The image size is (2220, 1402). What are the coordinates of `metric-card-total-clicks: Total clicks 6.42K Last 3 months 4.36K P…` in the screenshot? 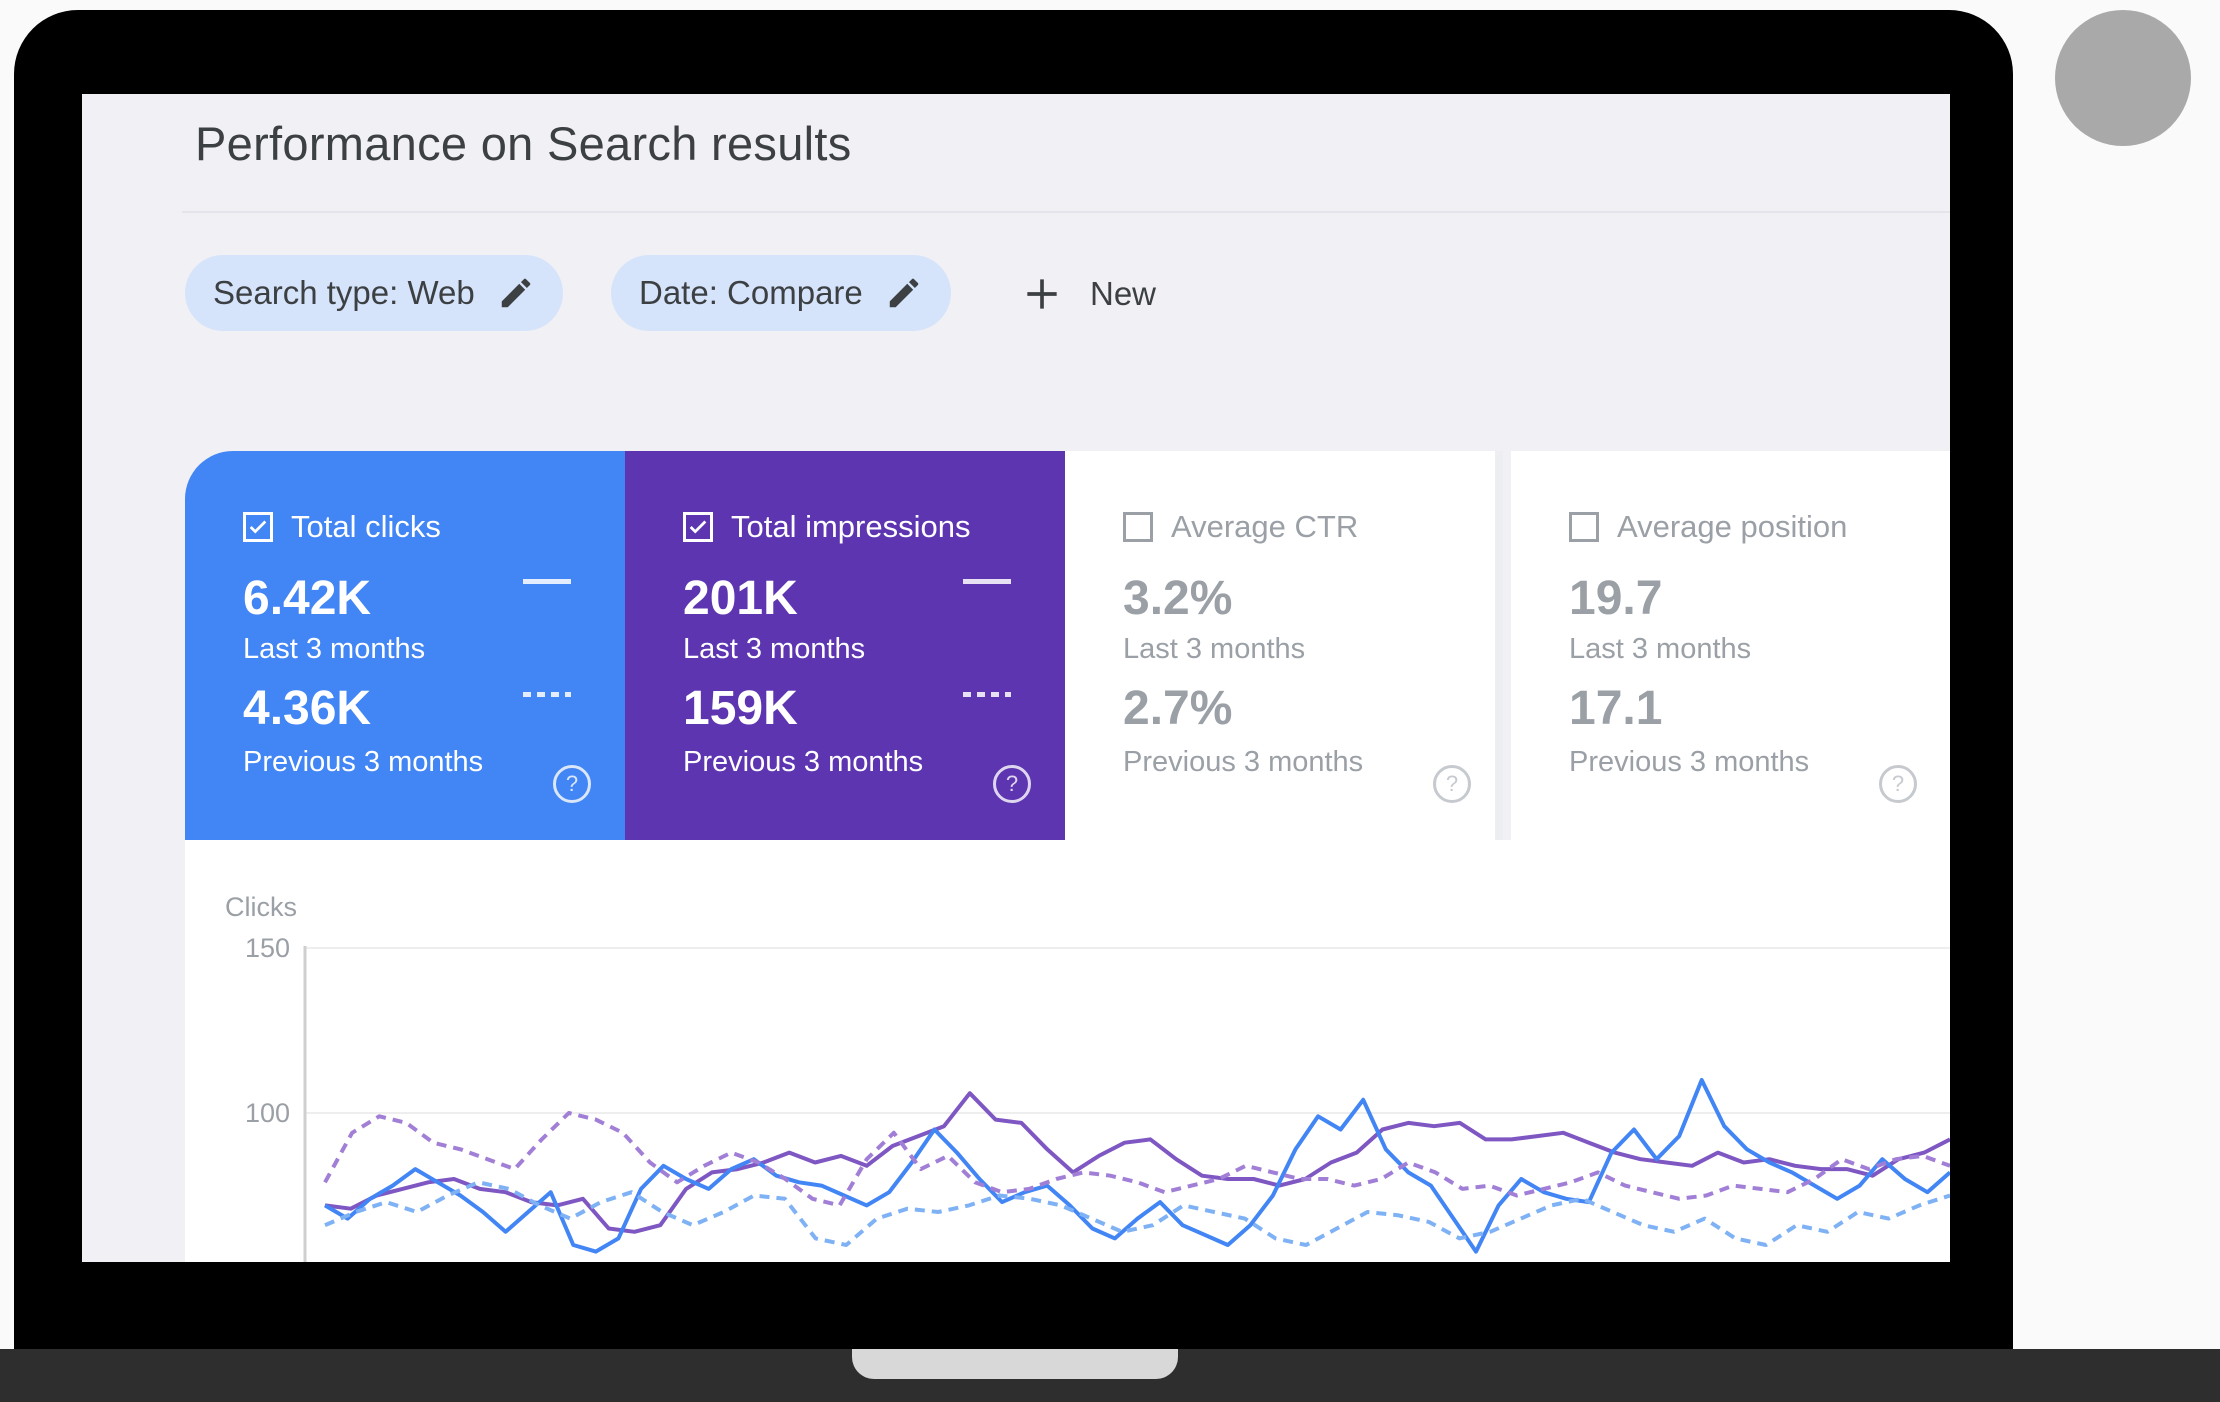 It's located at (405, 645).